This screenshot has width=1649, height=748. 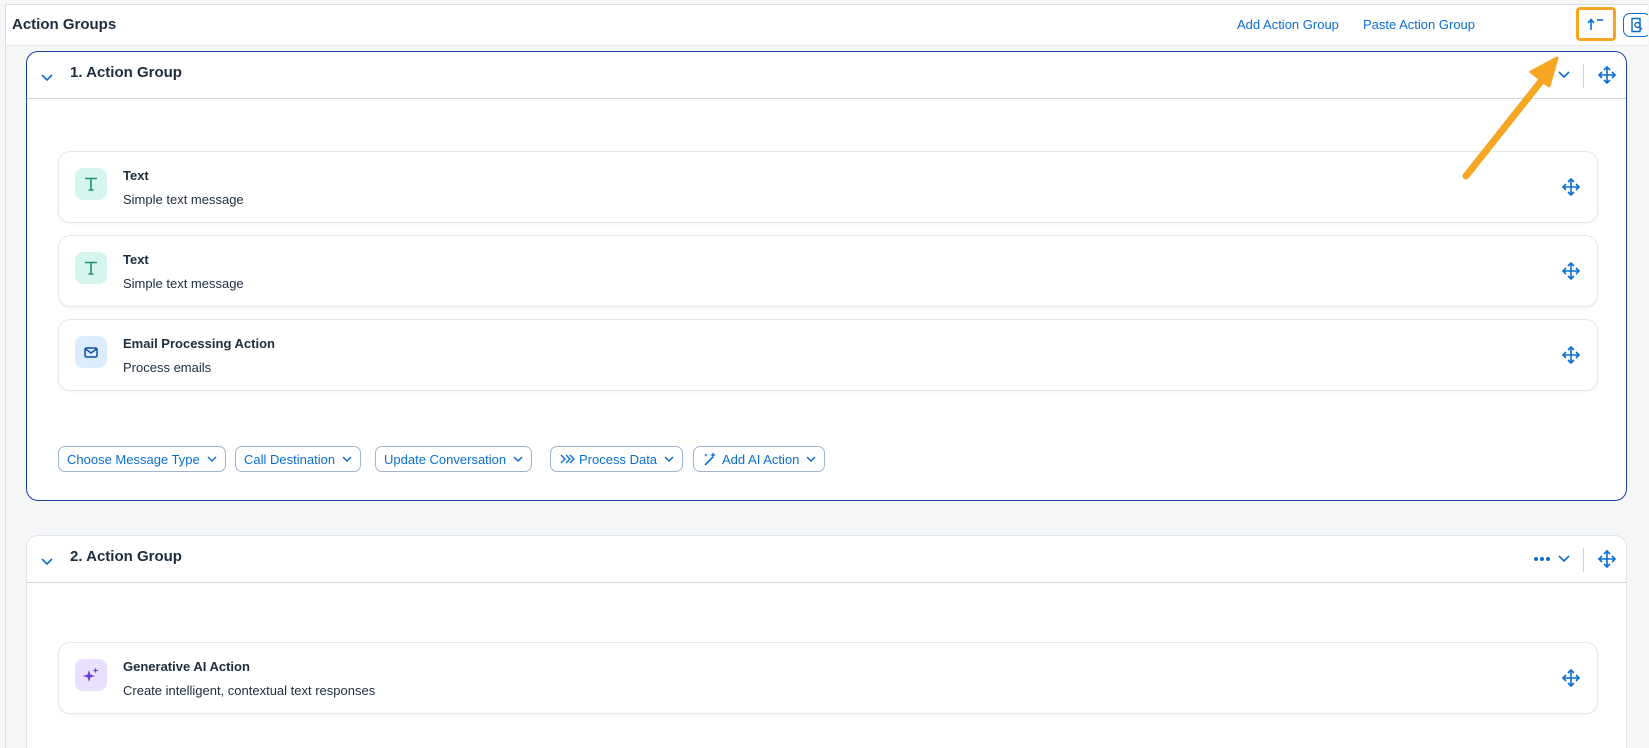 I want to click on action-group-header: 2. Action Group, so click(x=826, y=559).